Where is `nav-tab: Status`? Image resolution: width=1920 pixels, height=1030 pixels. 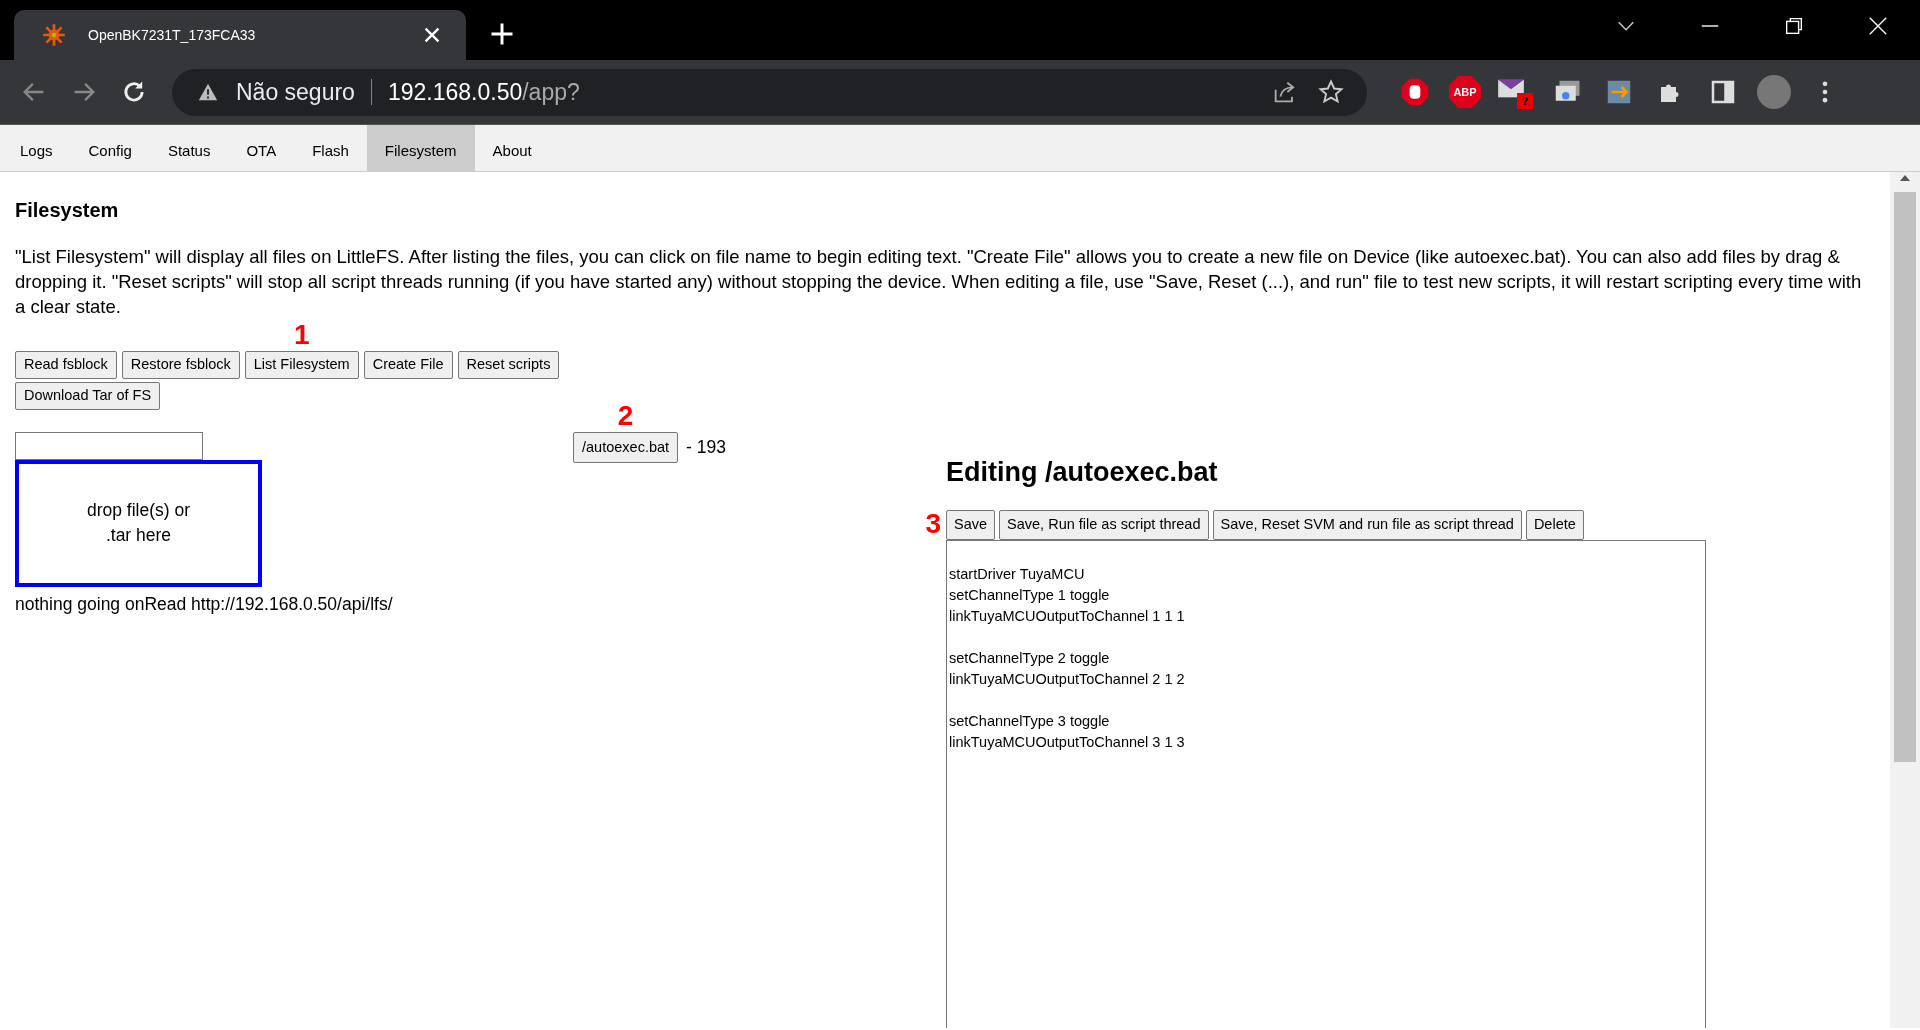 nav-tab: Status is located at coordinates (189, 148).